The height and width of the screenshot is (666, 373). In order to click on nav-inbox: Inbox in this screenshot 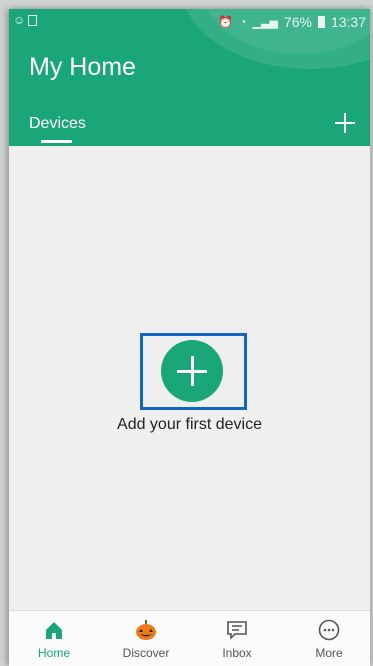, I will do `click(237, 638)`.